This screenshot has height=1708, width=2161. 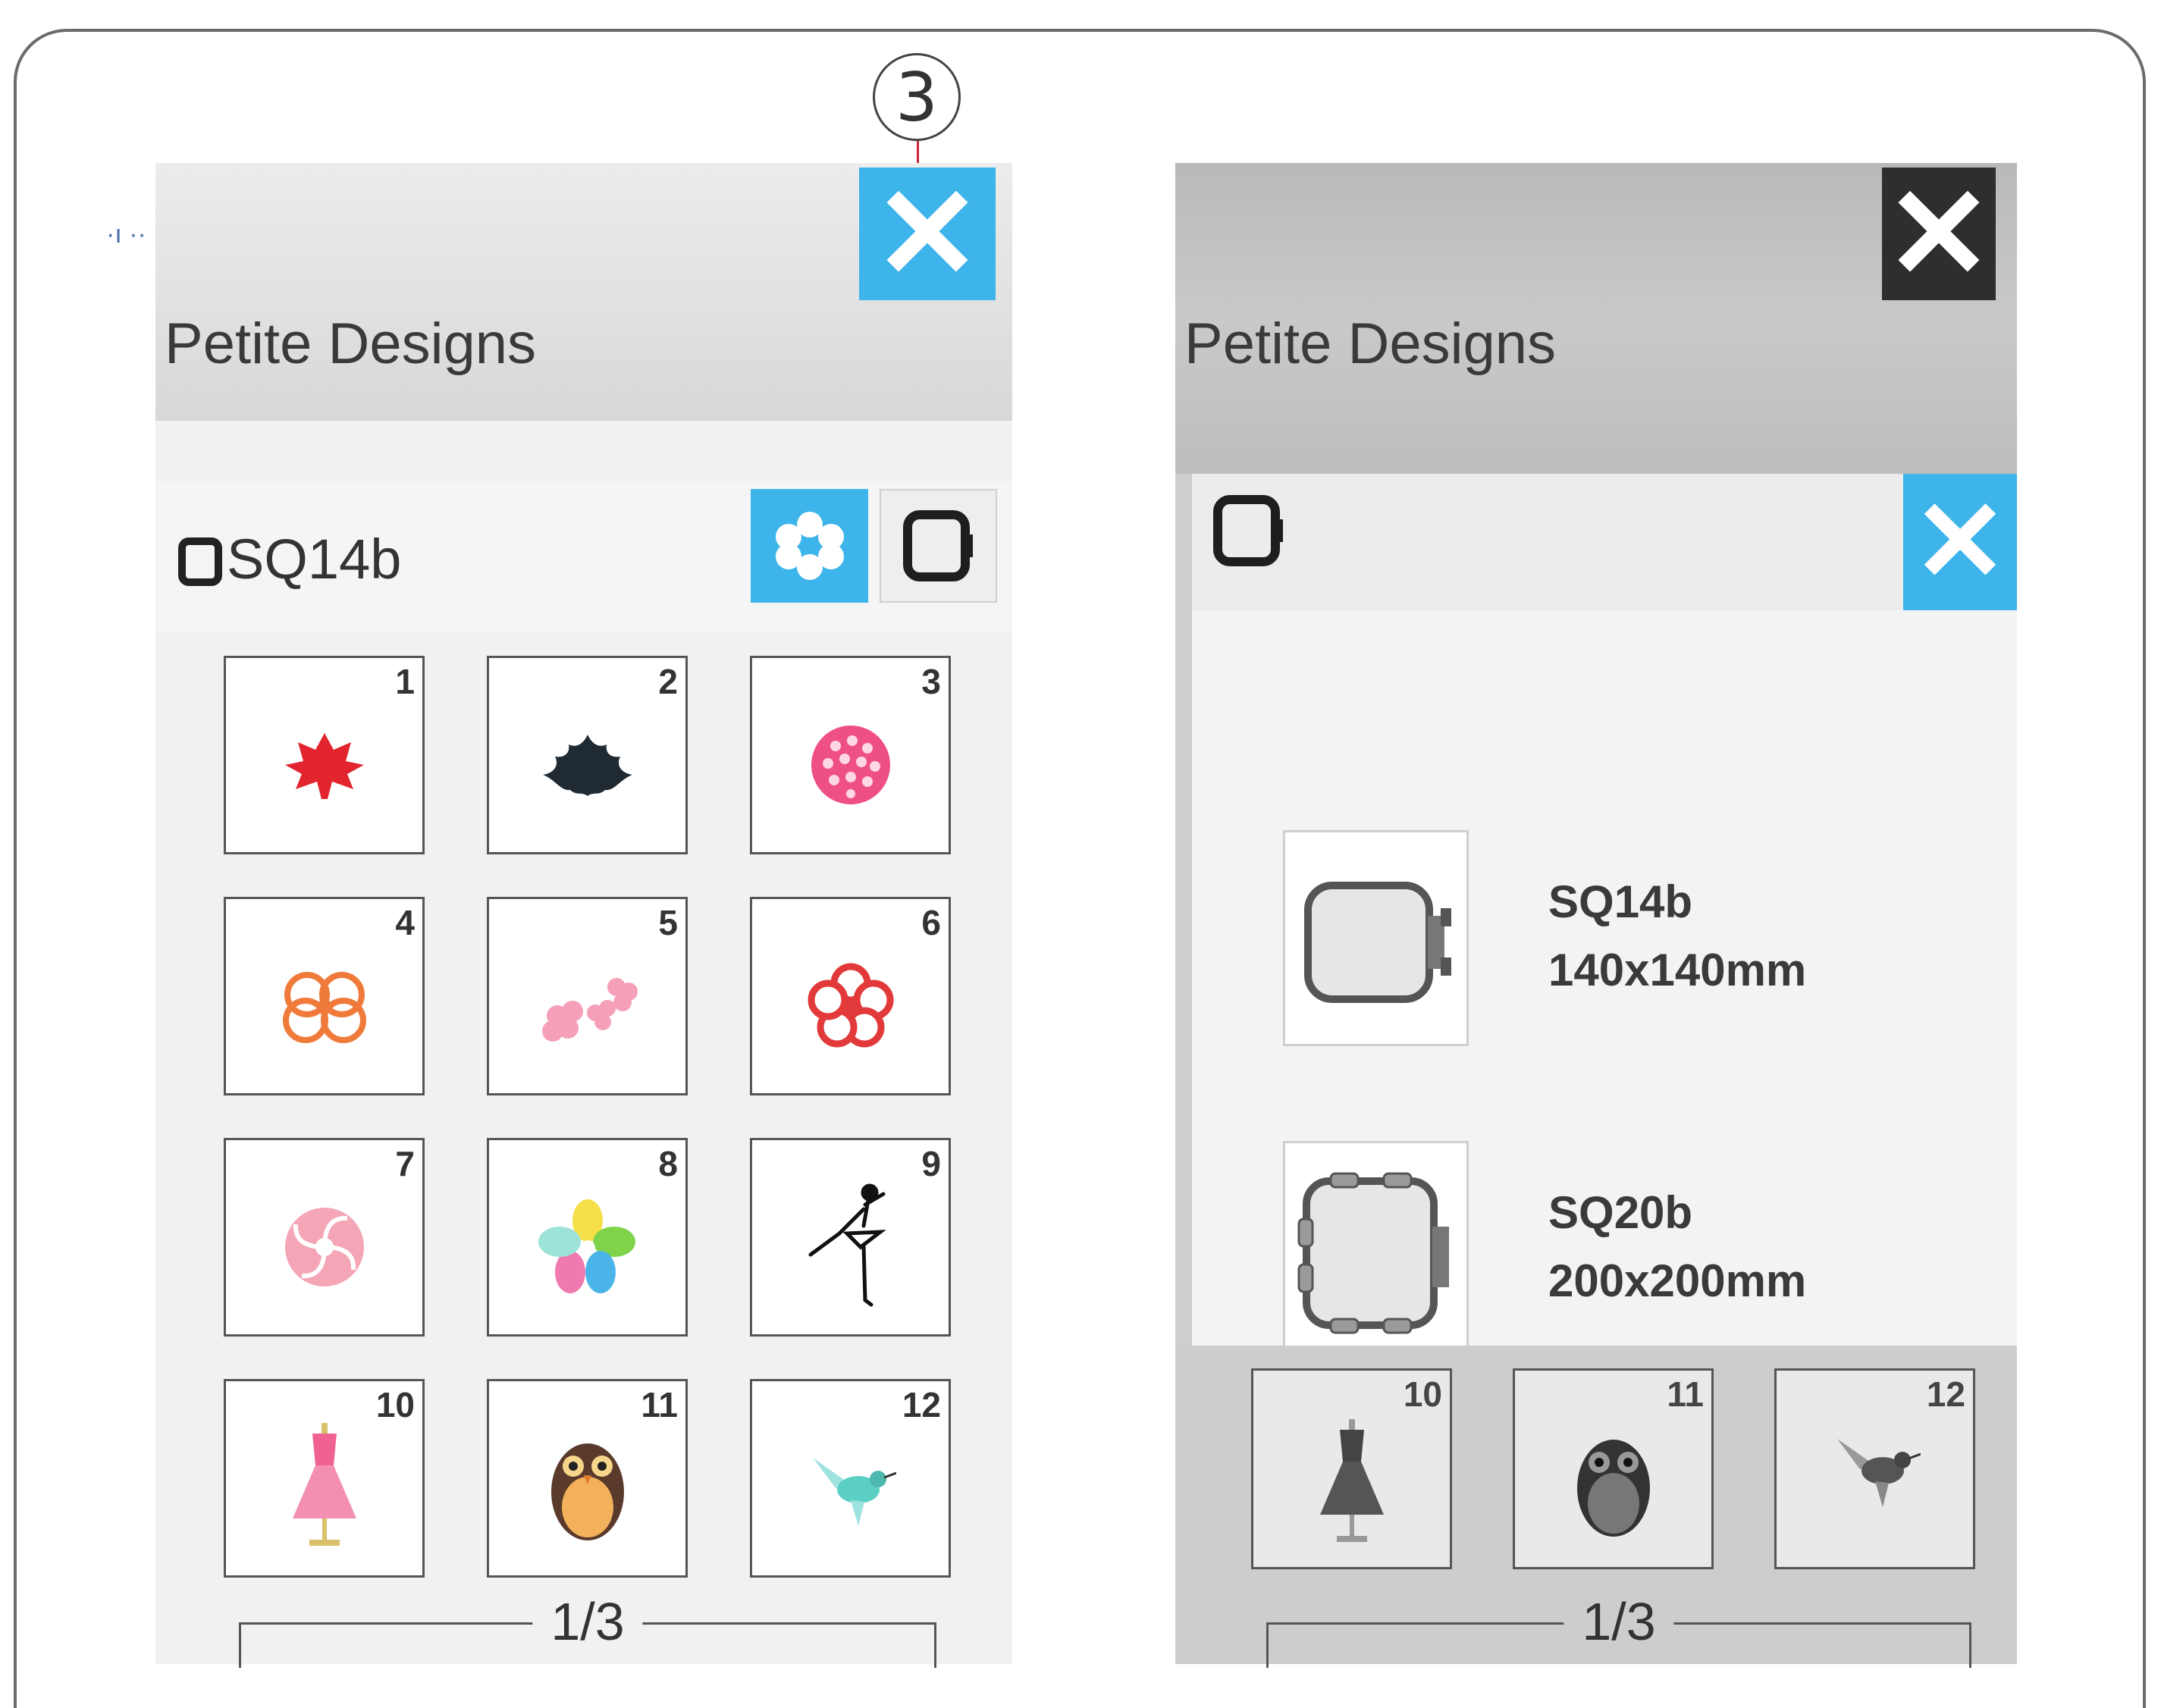 I want to click on design-cell-12: 12, so click(x=850, y=1478).